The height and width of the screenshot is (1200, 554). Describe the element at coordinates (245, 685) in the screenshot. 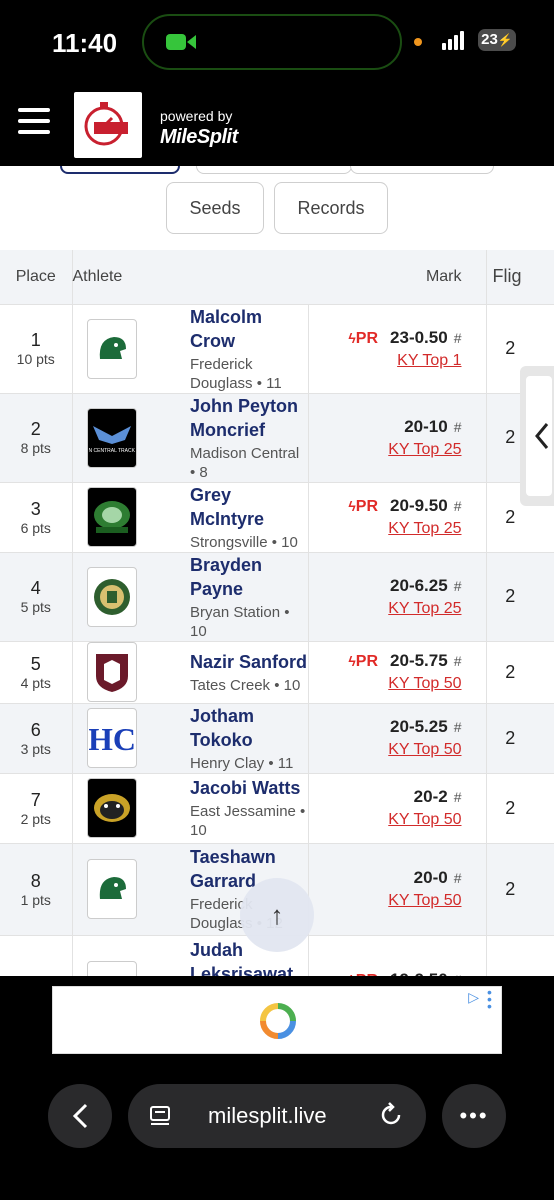

I see `team-grade: Tates Creek • 10` at that location.